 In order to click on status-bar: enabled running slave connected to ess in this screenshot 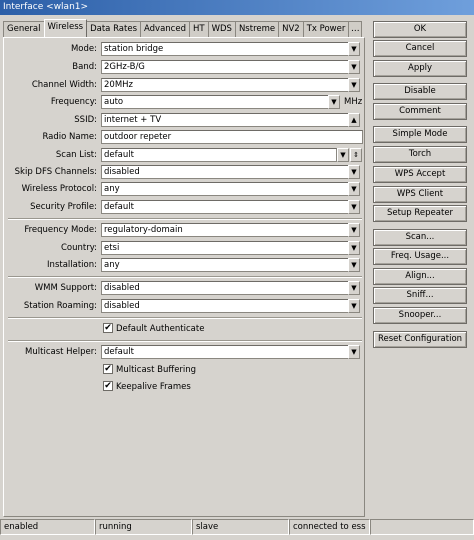, I will do `click(237, 527)`.